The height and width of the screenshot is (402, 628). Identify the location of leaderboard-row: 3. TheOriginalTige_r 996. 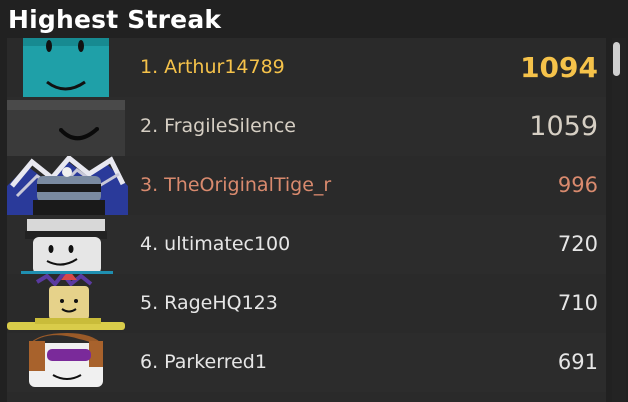
(306, 185).